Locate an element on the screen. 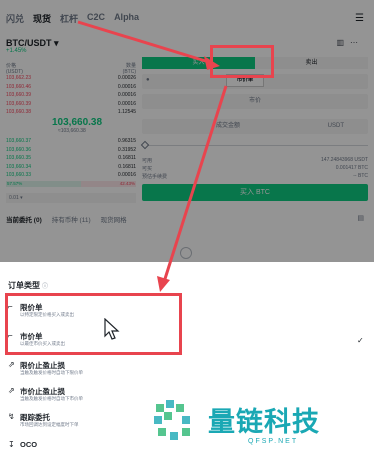 The width and height of the screenshot is (374, 454). sheet-title: 订单类型 ⓘ is located at coordinates (28, 285).